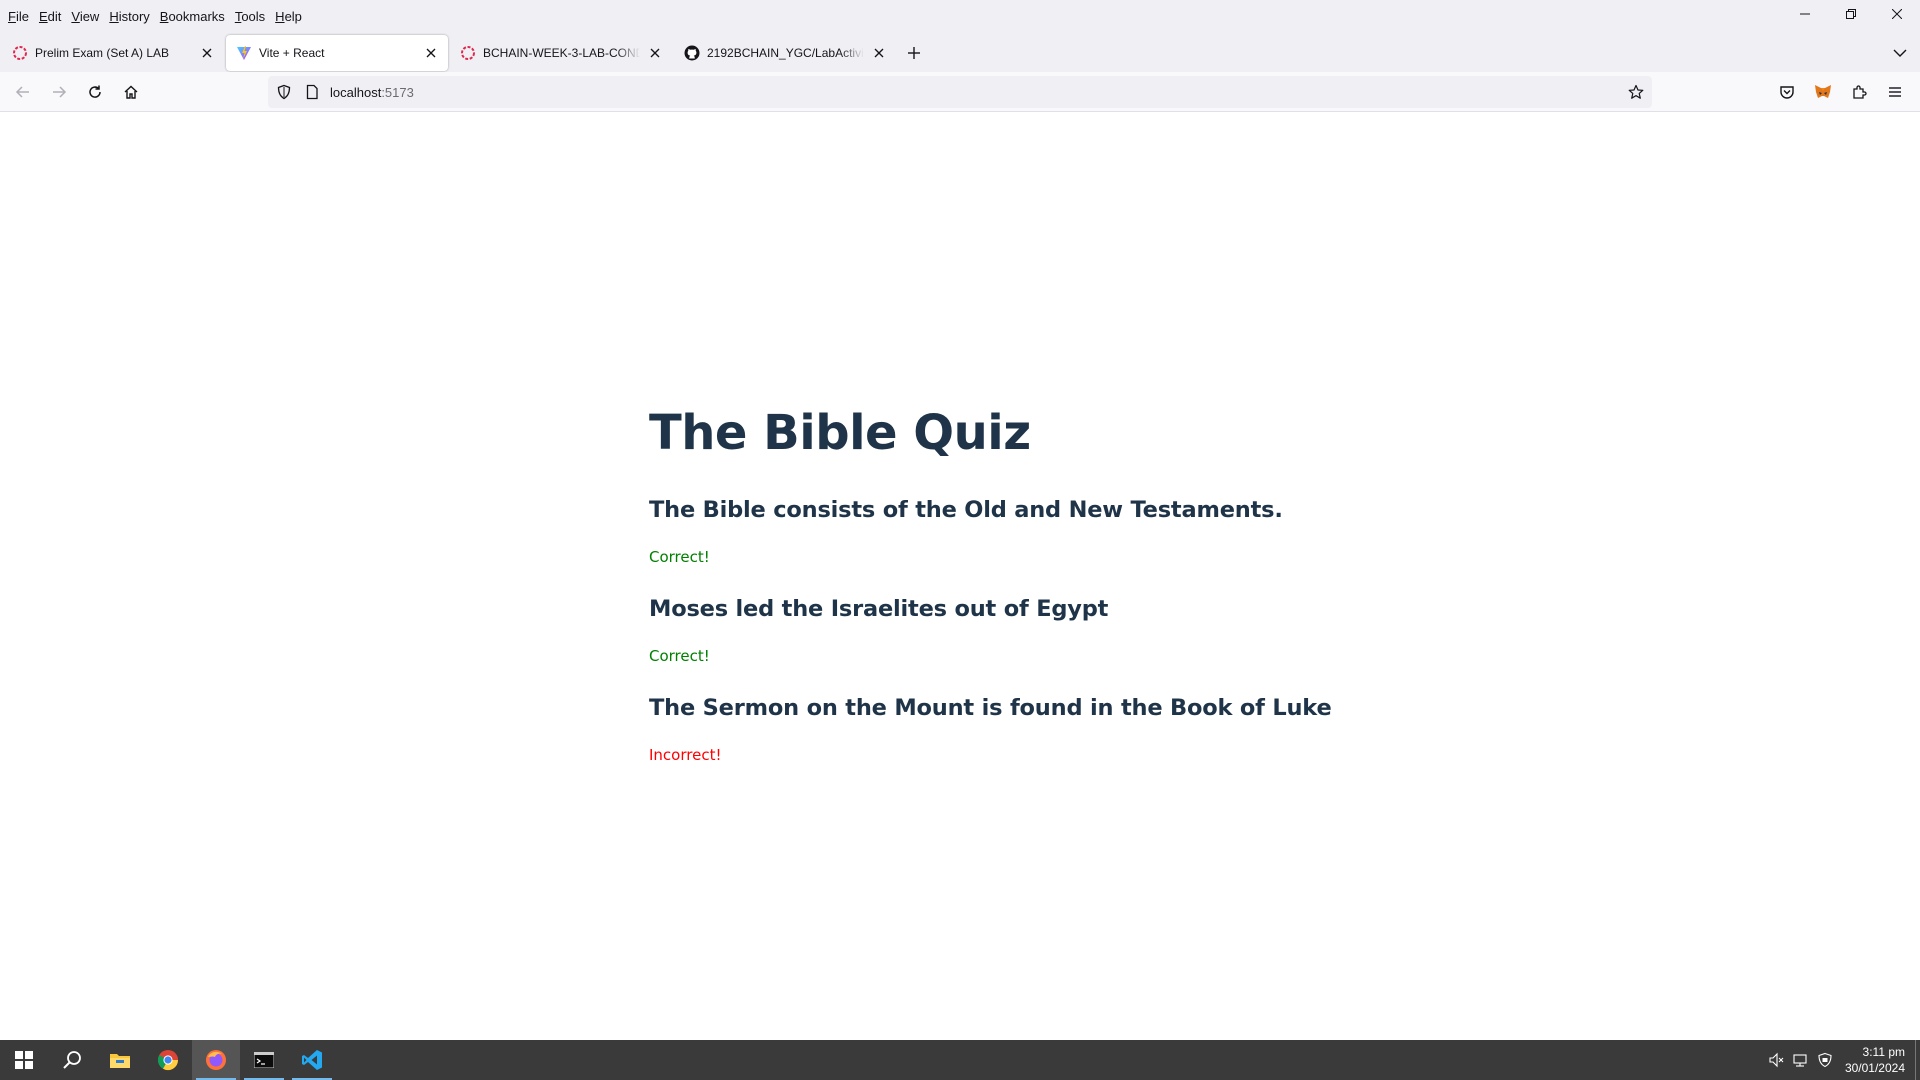  What do you see at coordinates (244, 53) in the screenshot?
I see `vite-icon` at bounding box center [244, 53].